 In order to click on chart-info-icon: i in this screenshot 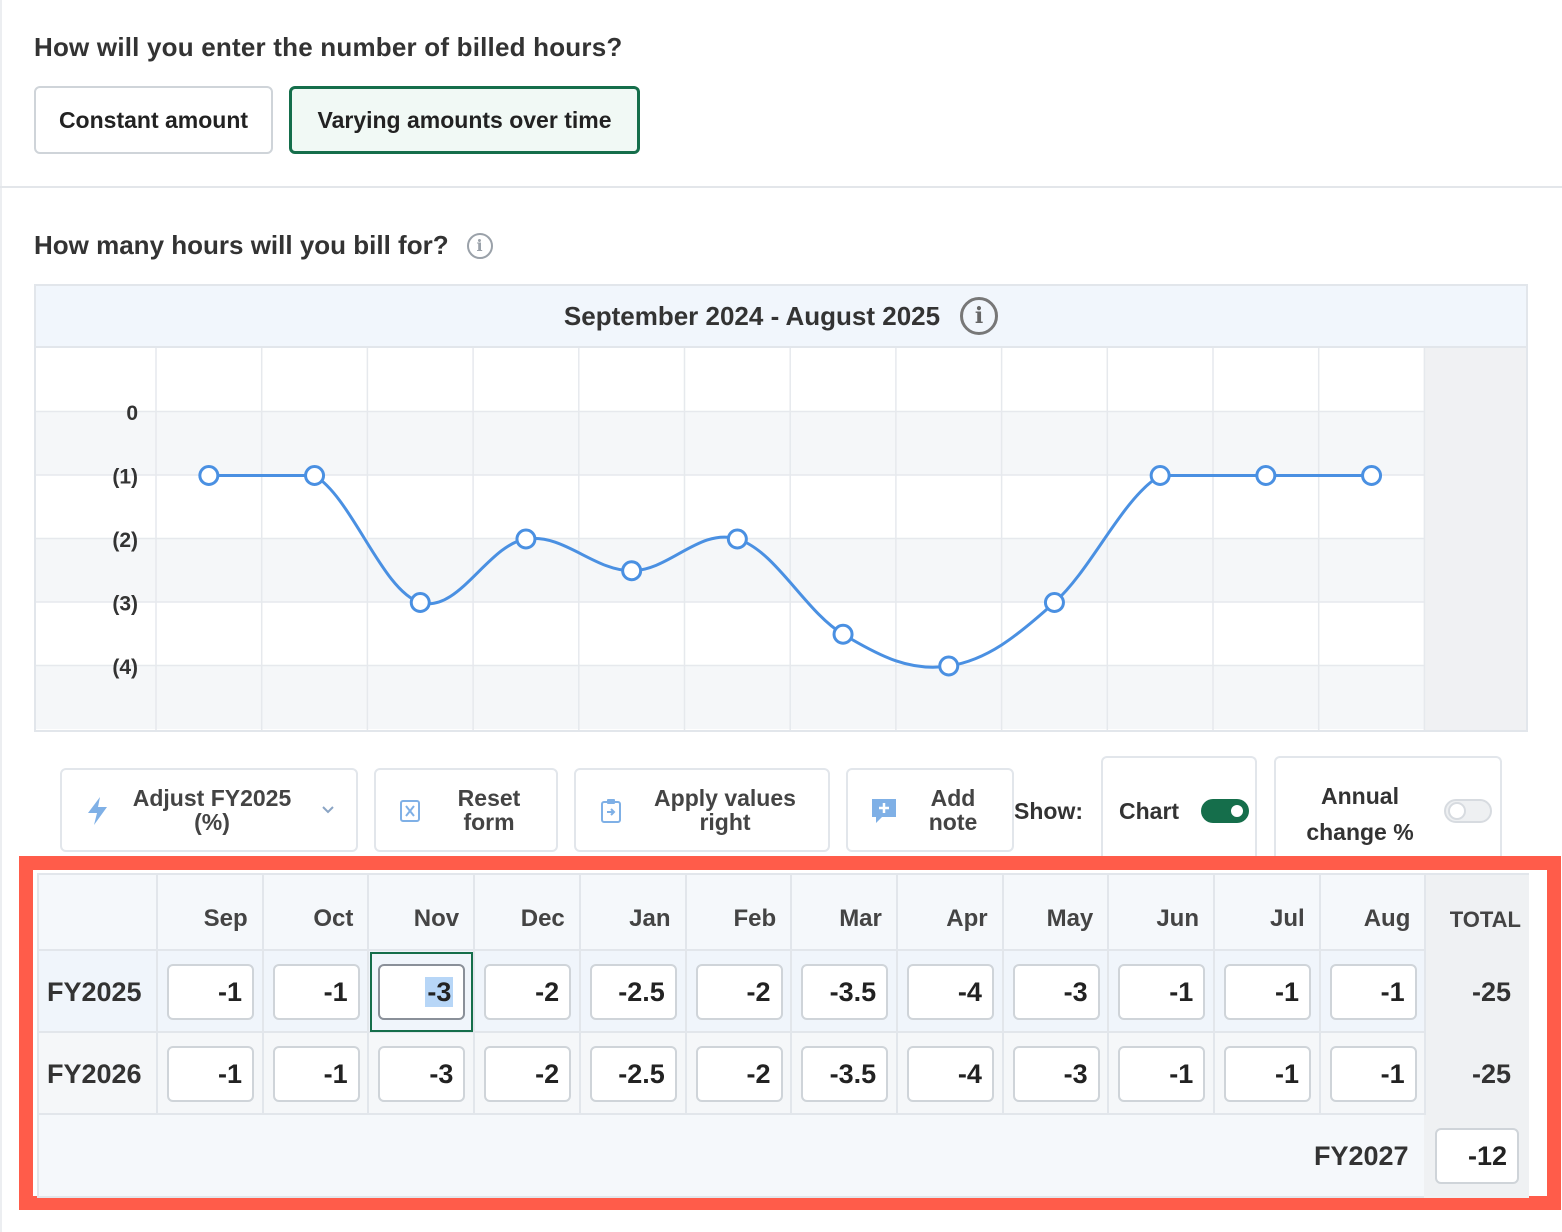, I will do `click(979, 316)`.